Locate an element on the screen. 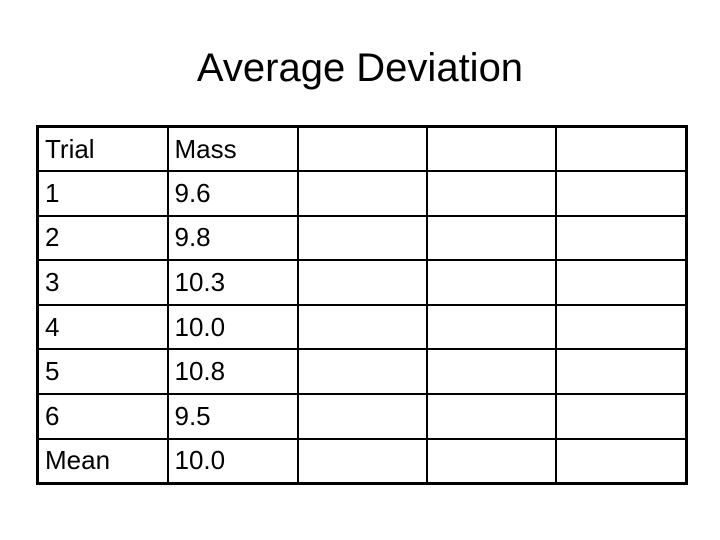 This screenshot has height=540, width=720. table-cell: Mass is located at coordinates (232, 149).